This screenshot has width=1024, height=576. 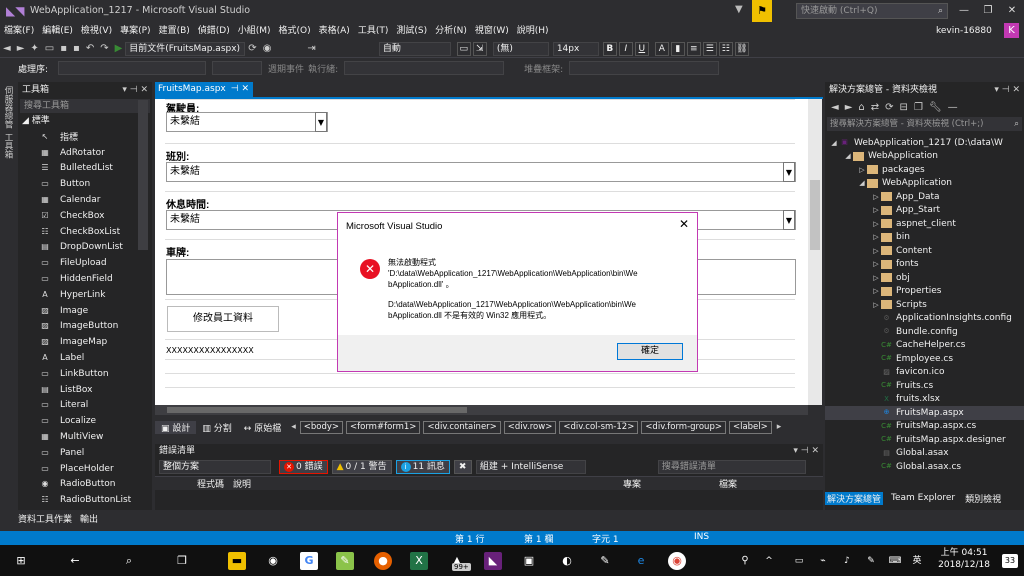 I want to click on properties-icon: 🔧︎, so click(x=935, y=107).